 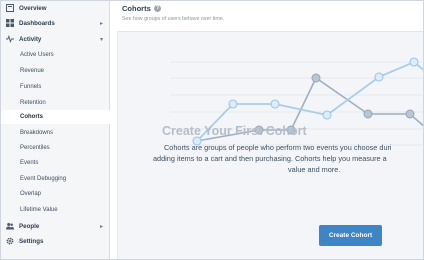 I want to click on sidebar-item-settings: Settings, so click(x=55, y=241).